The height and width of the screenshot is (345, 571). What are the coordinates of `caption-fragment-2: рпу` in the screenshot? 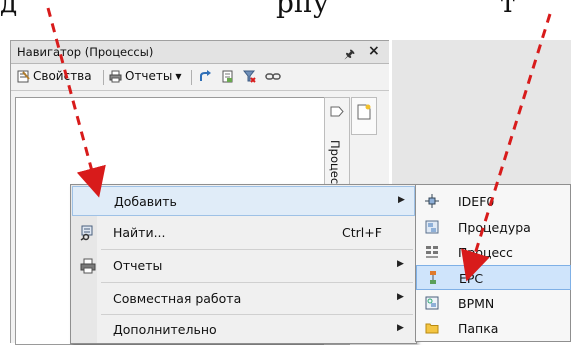 It's located at (303, 9).